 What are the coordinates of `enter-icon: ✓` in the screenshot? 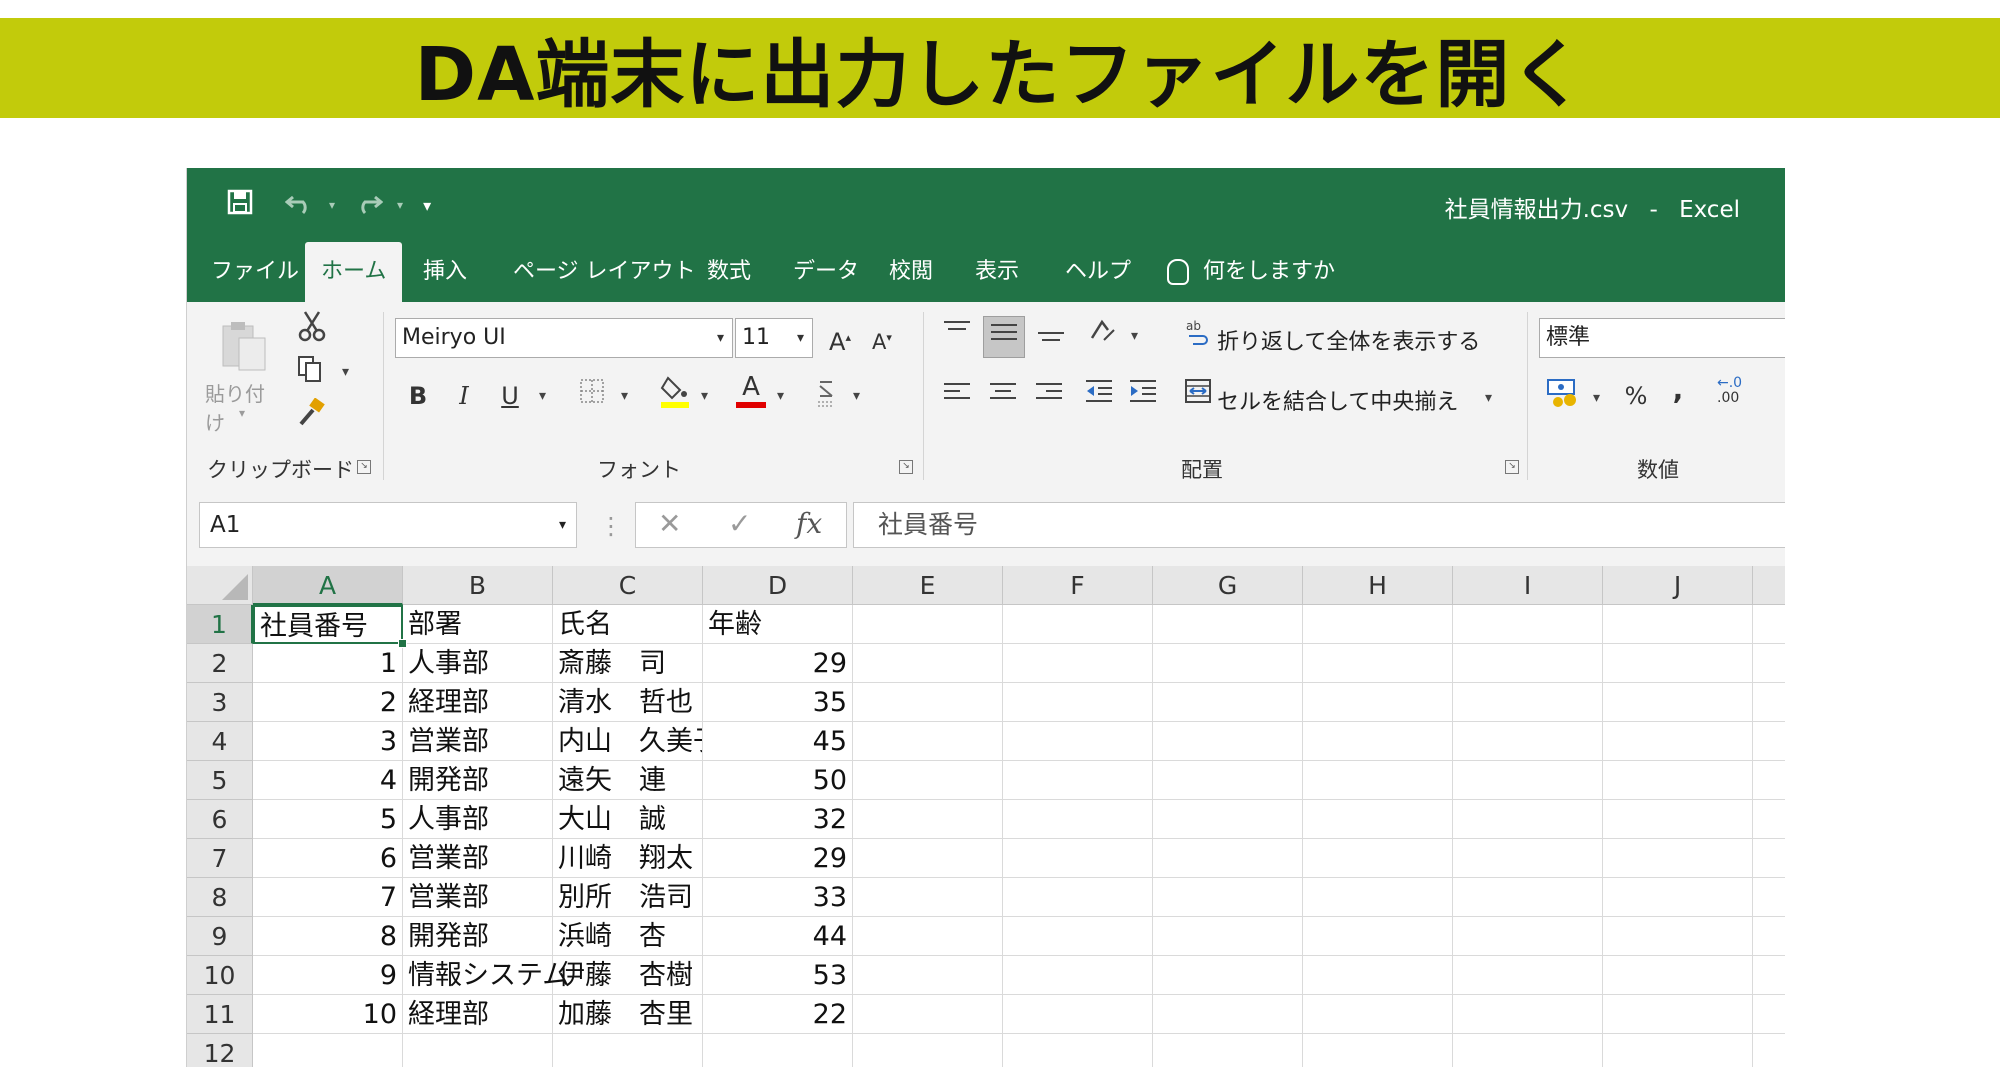 It's located at (739, 523).